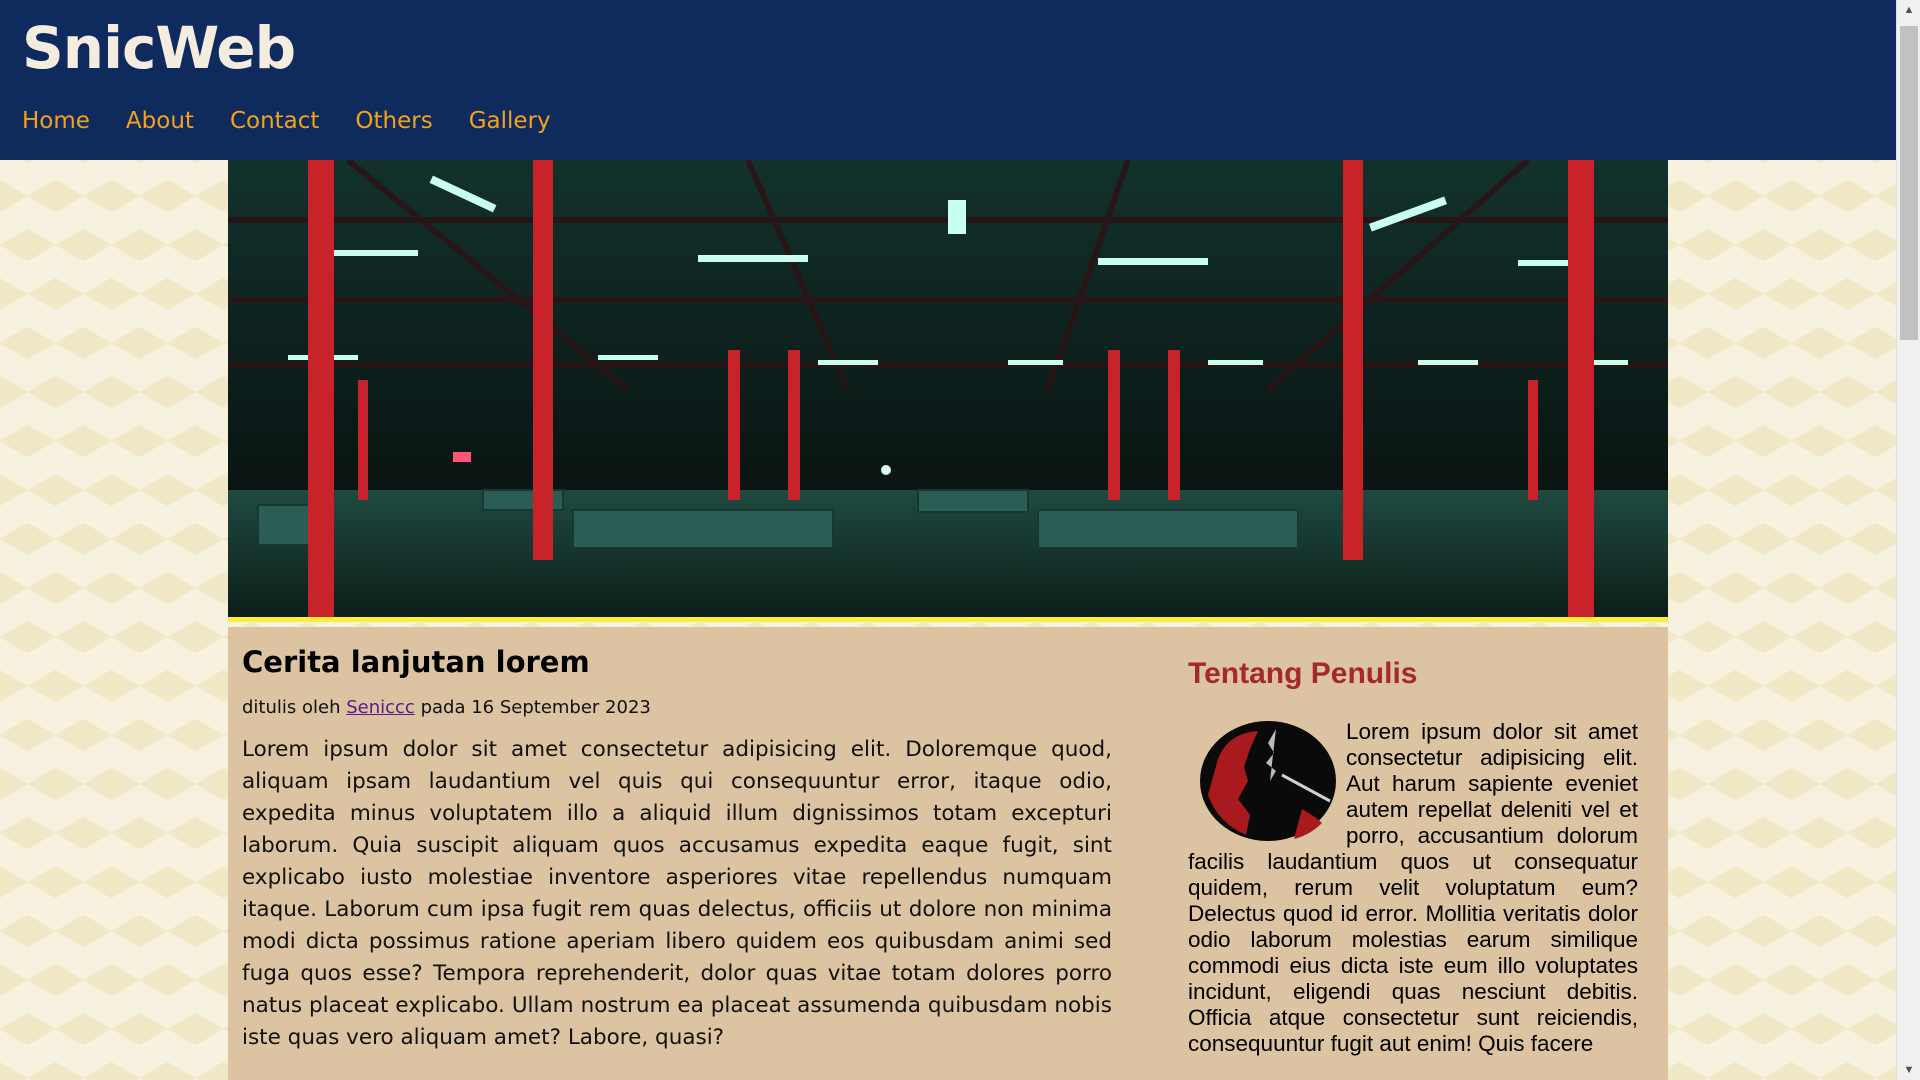 Image resolution: width=1920 pixels, height=1080 pixels. I want to click on nav-home: Home, so click(56, 121).